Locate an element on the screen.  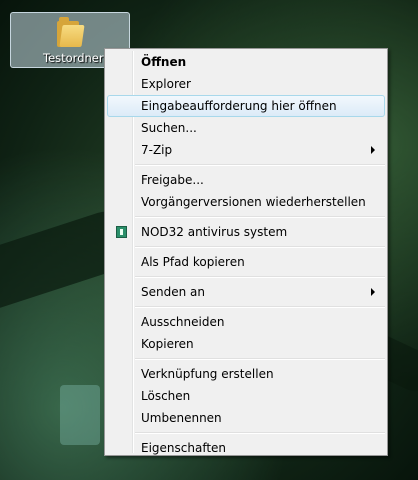
menu-item-nod32-label: NOD32 antivirus system is located at coordinates (214, 232).